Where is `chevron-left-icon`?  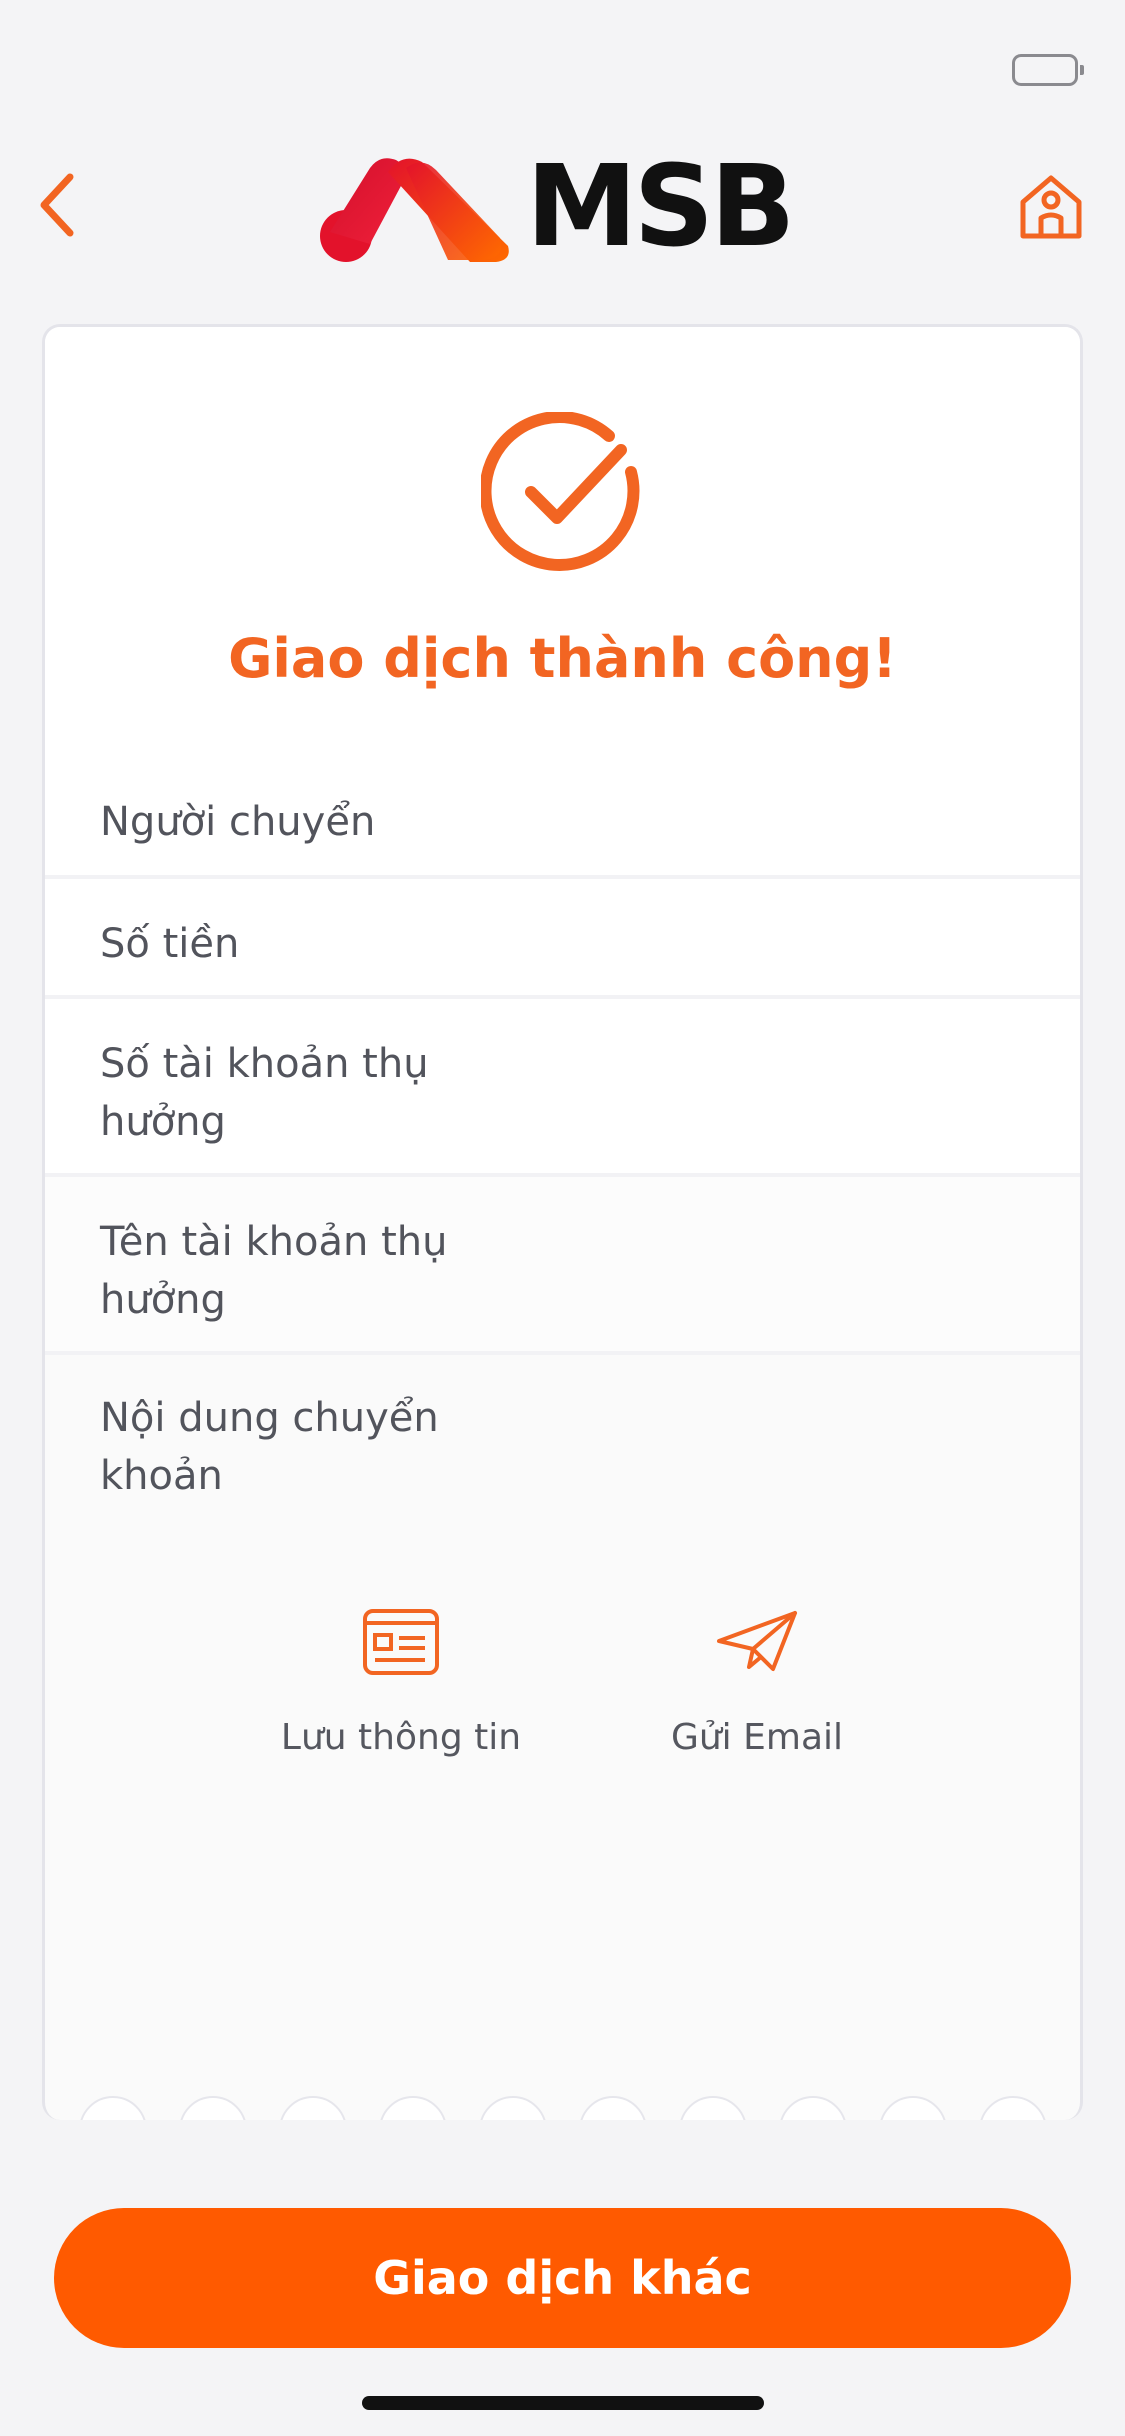
chevron-left-icon is located at coordinates (57, 205).